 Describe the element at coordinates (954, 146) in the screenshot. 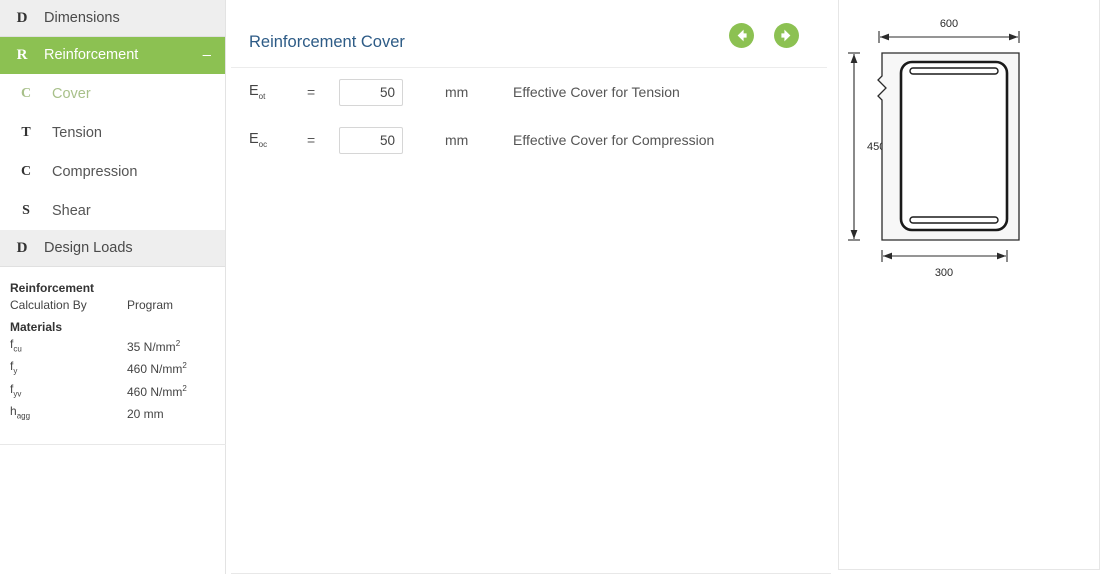

I see `stirrup-link` at that location.